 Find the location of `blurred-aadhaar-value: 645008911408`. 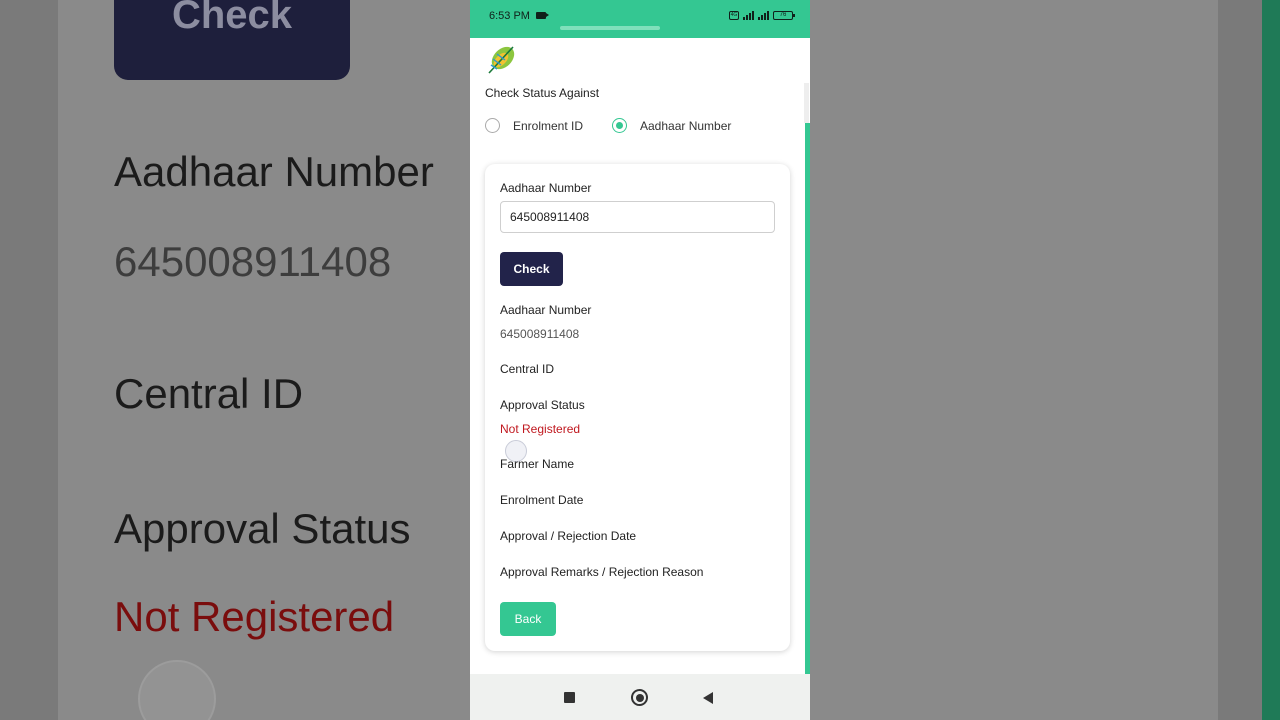

blurred-aadhaar-value: 645008911408 is located at coordinates (253, 261).